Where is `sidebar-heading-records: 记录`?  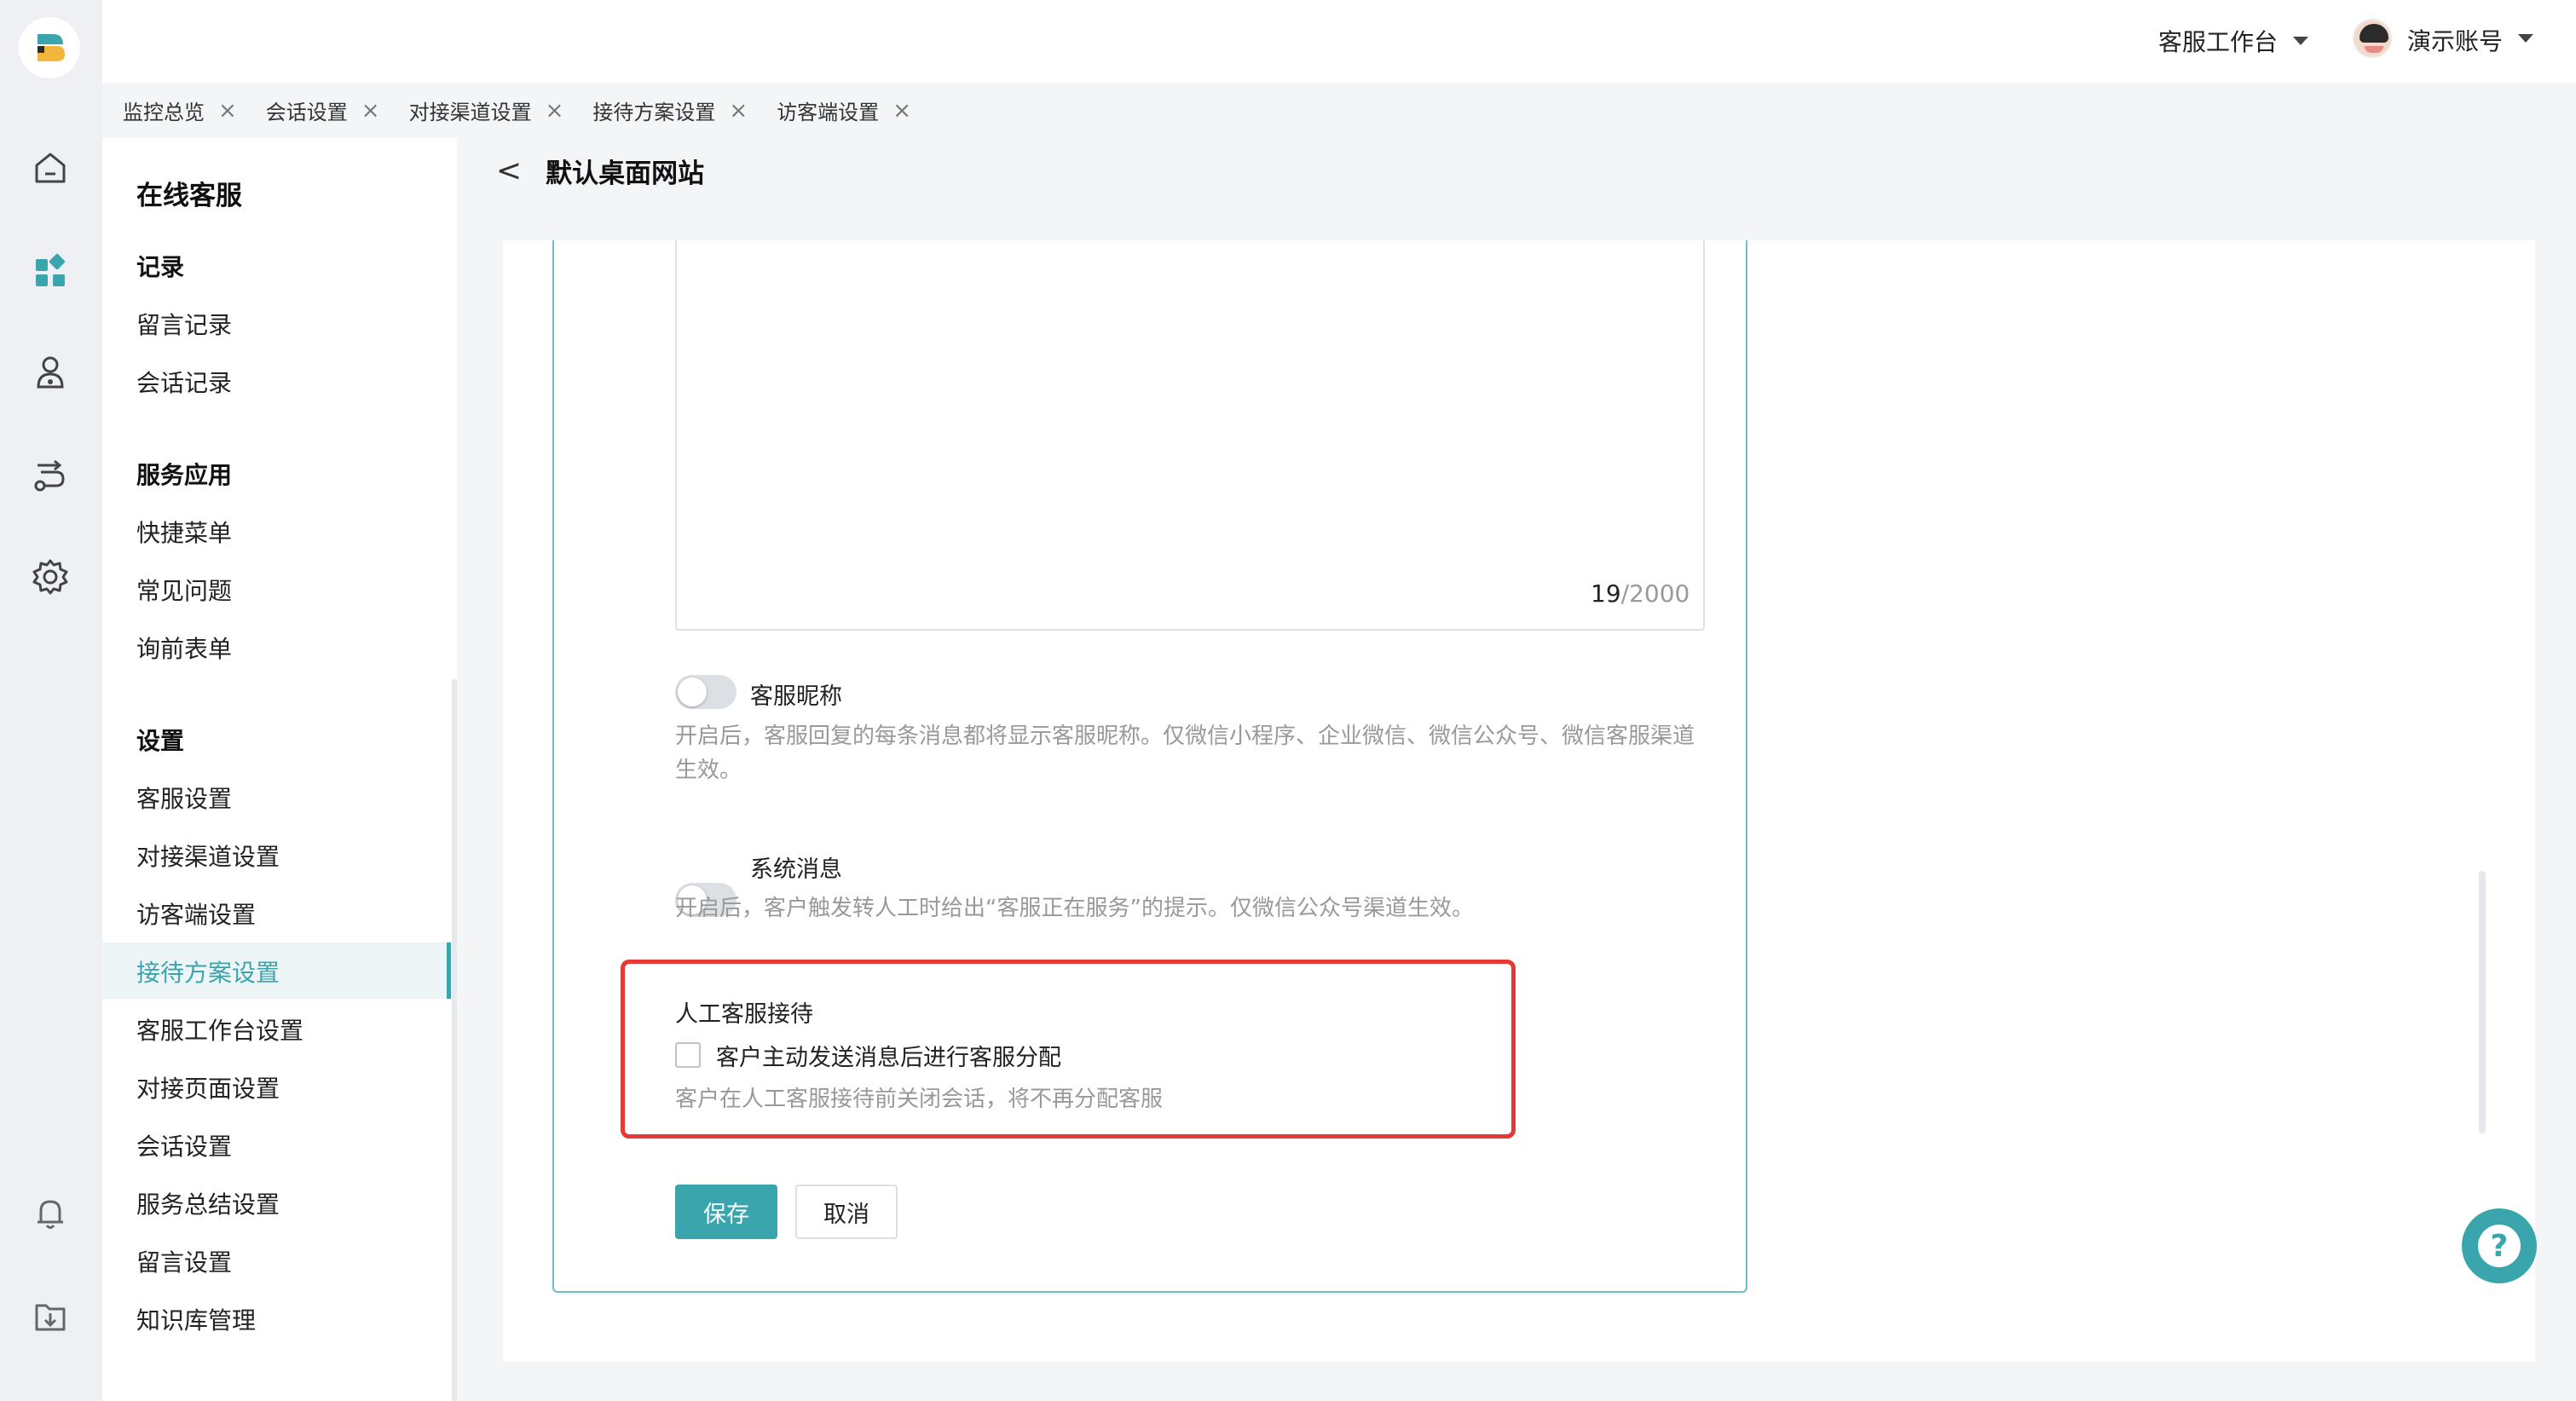
sidebar-heading-records: 记录 is located at coordinates (160, 267).